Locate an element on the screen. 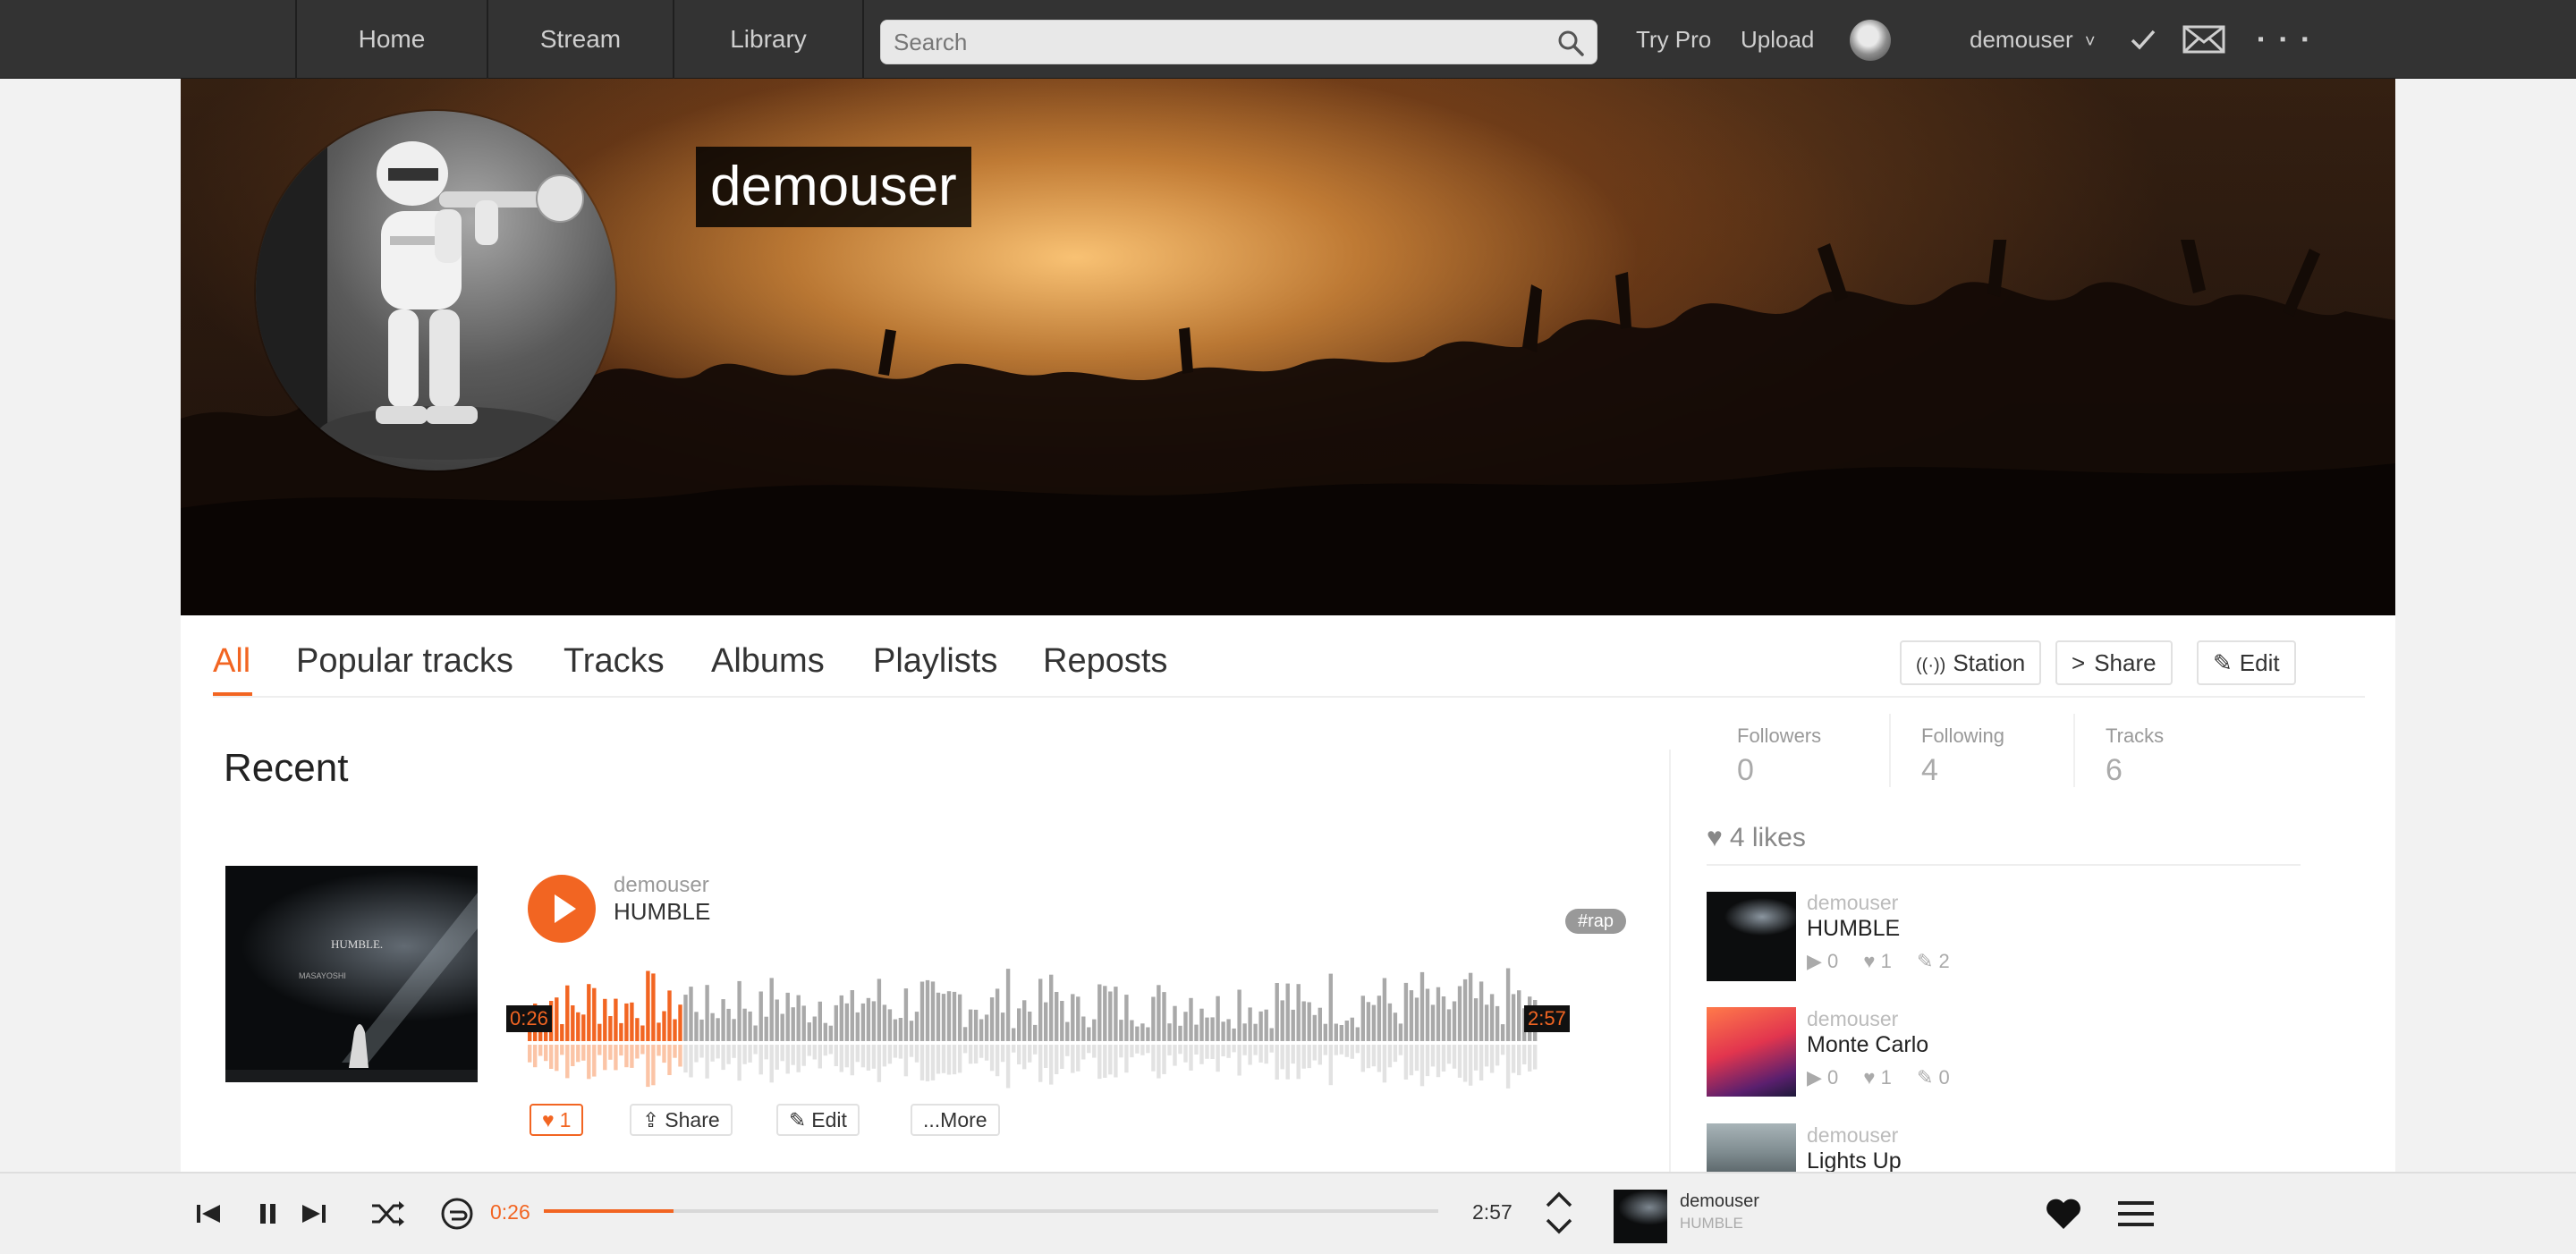  search-input is located at coordinates (1207, 42).